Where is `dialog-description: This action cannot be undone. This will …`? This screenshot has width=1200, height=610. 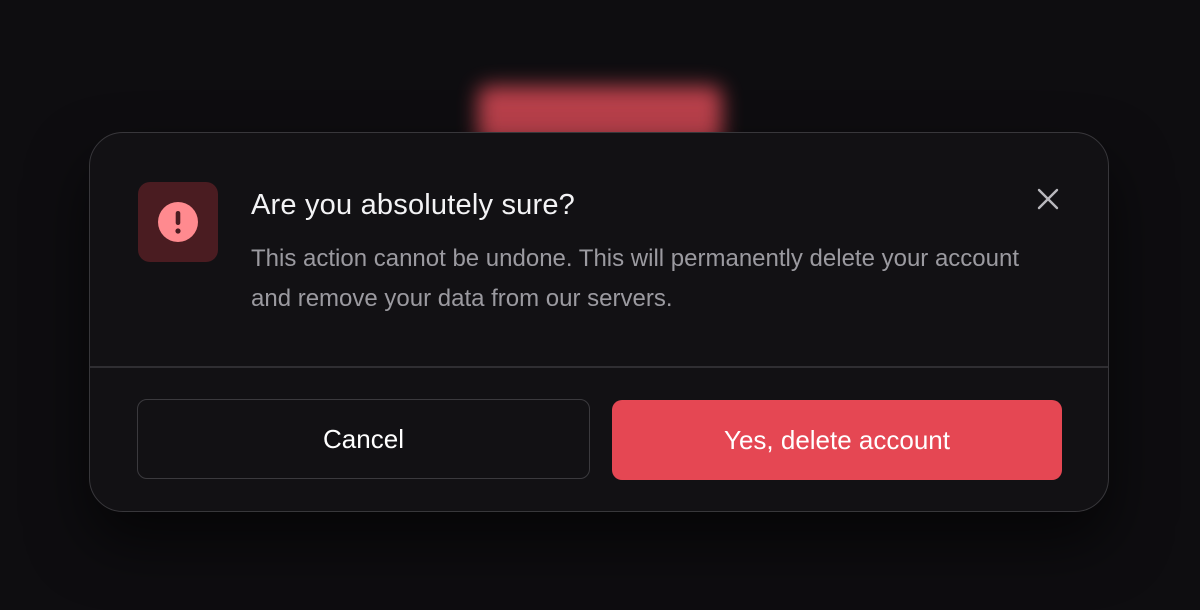
dialog-description: This action cannot be undone. This will … is located at coordinates (635, 278).